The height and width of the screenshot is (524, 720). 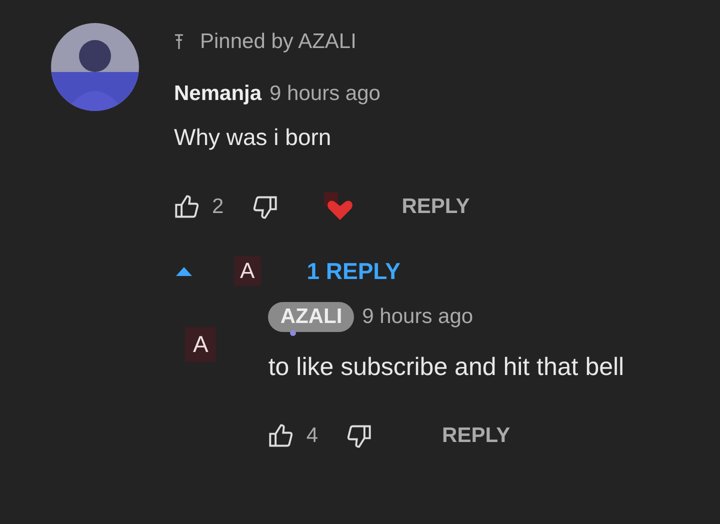 I want to click on like-count: 4, so click(x=312, y=436).